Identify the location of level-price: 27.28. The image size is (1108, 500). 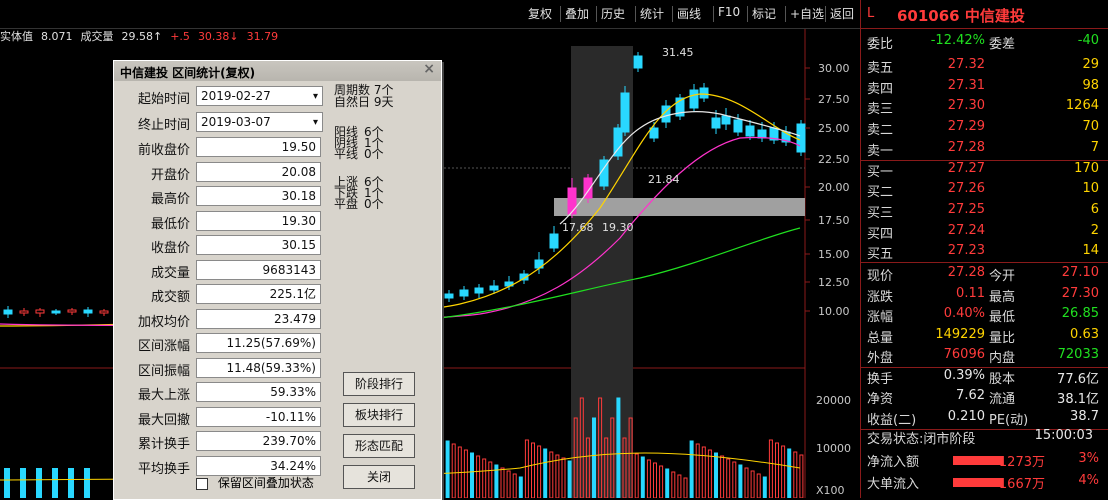
(966, 147).